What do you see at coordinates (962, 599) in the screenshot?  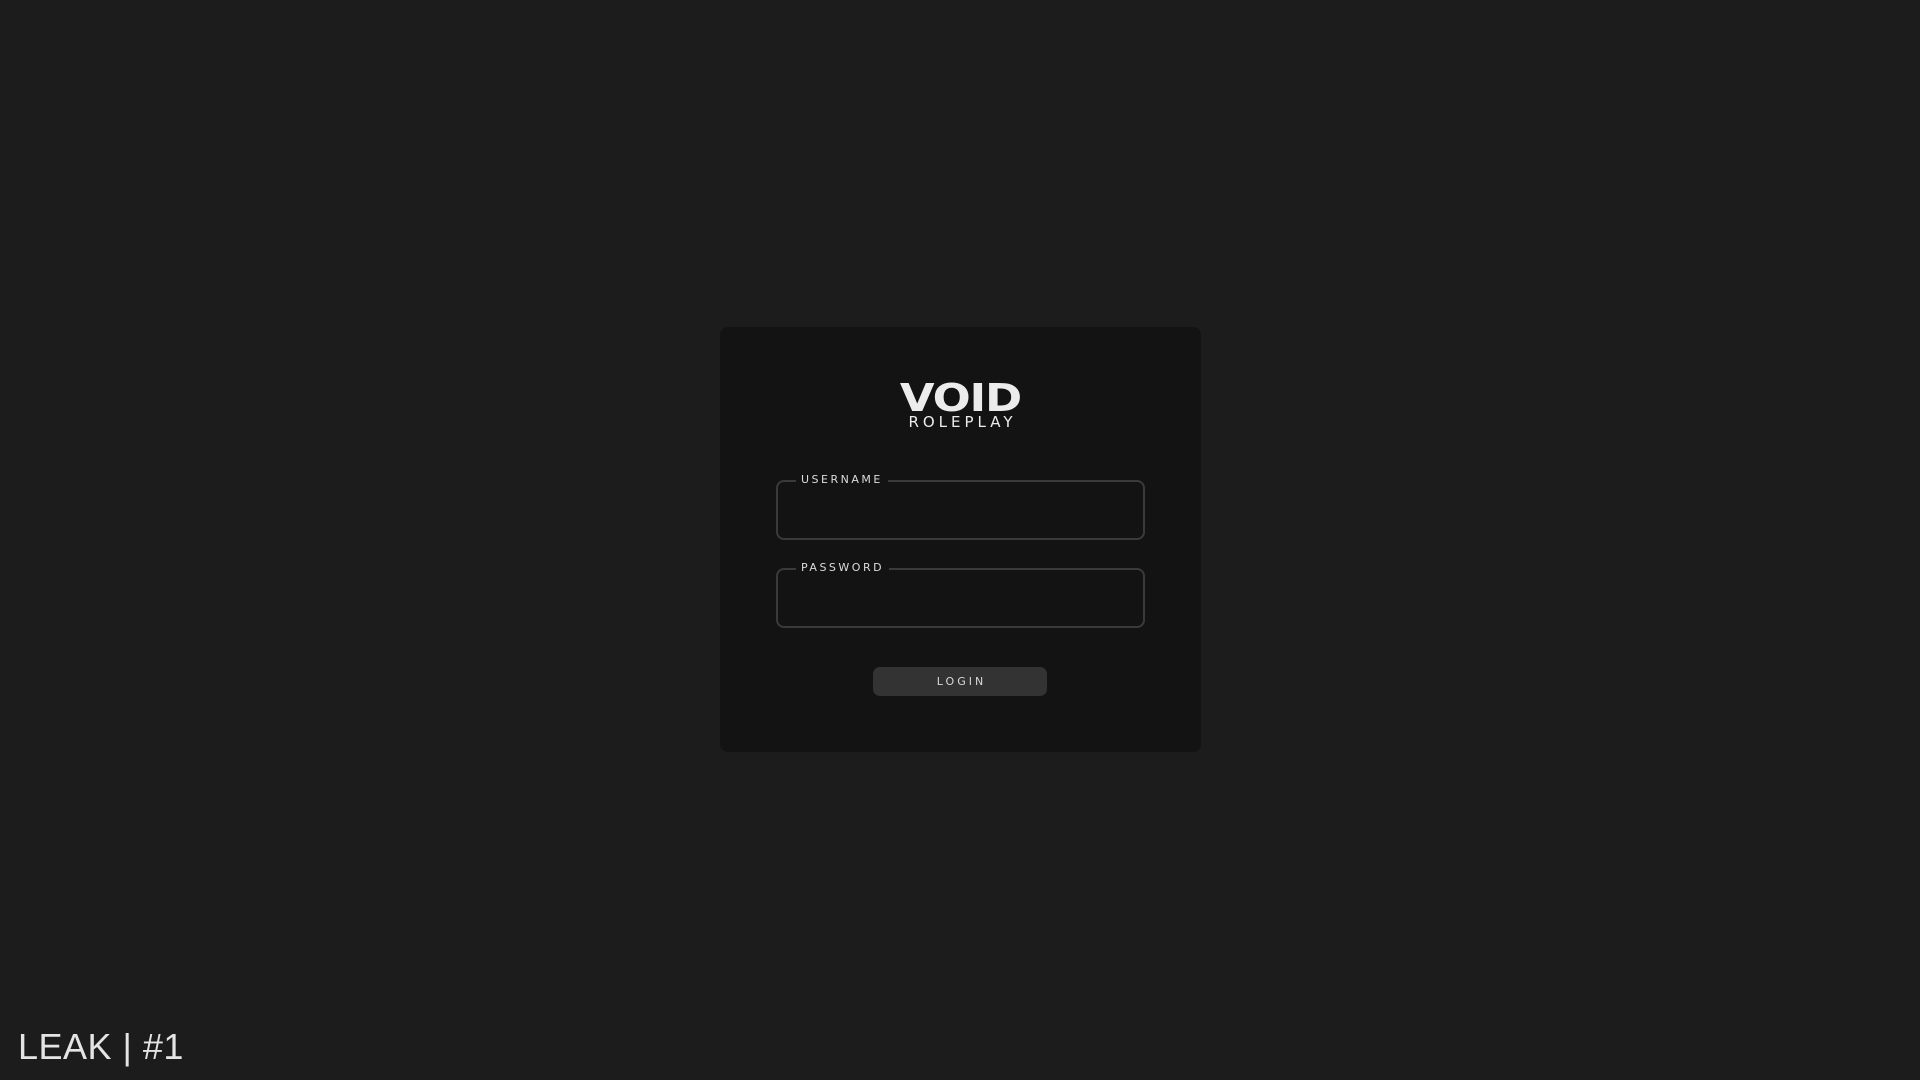 I see `password-input` at bounding box center [962, 599].